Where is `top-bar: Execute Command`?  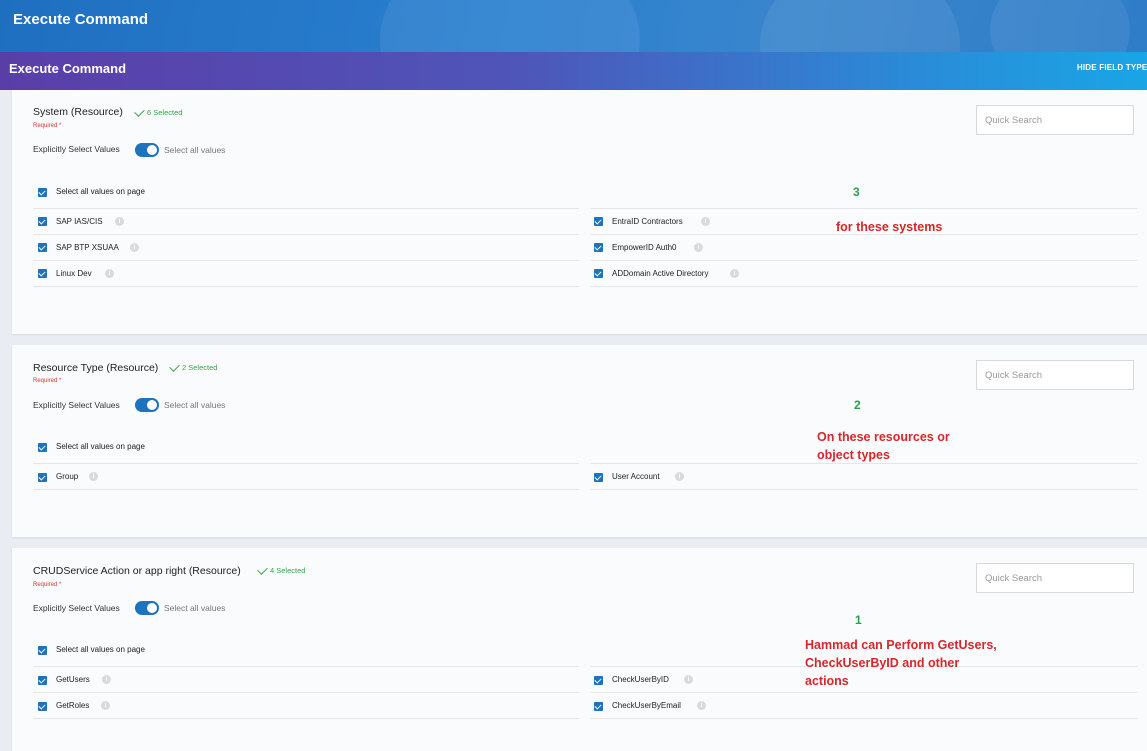 top-bar: Execute Command is located at coordinates (573, 26).